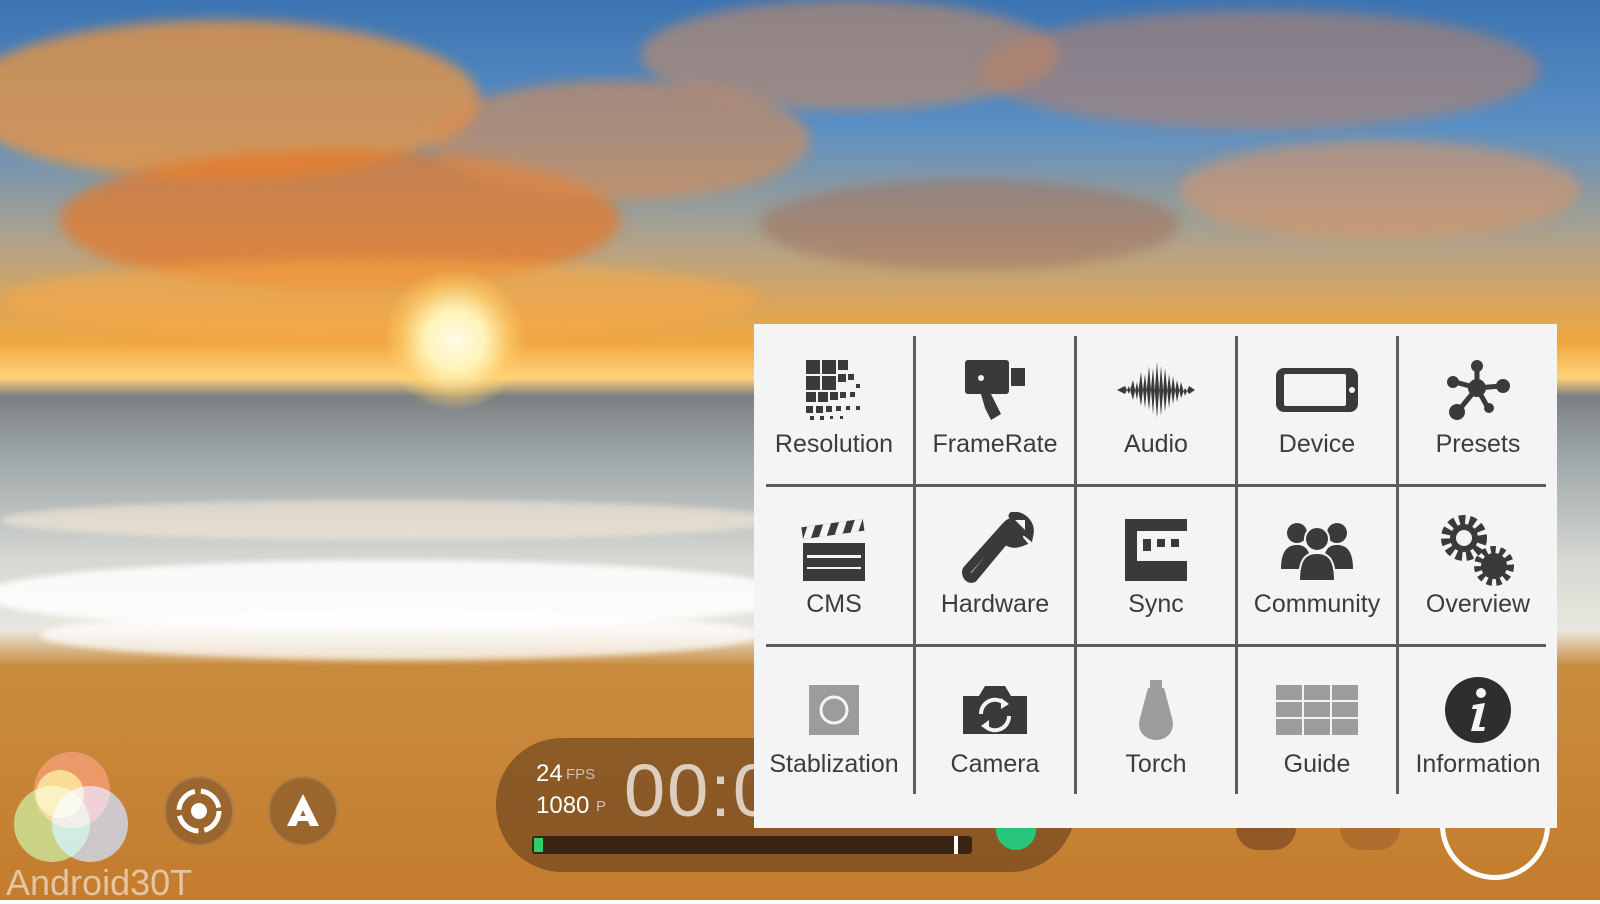  What do you see at coordinates (995, 390) in the screenshot?
I see `movie-camera-icon` at bounding box center [995, 390].